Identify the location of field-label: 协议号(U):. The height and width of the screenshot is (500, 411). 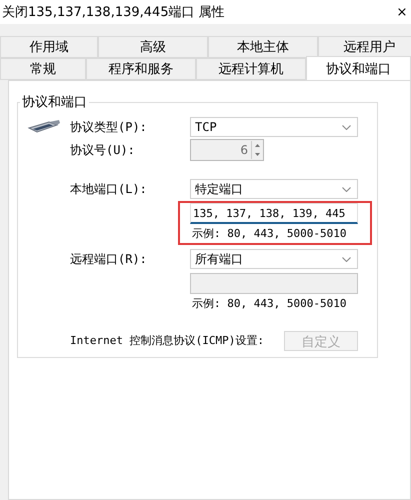
(103, 150).